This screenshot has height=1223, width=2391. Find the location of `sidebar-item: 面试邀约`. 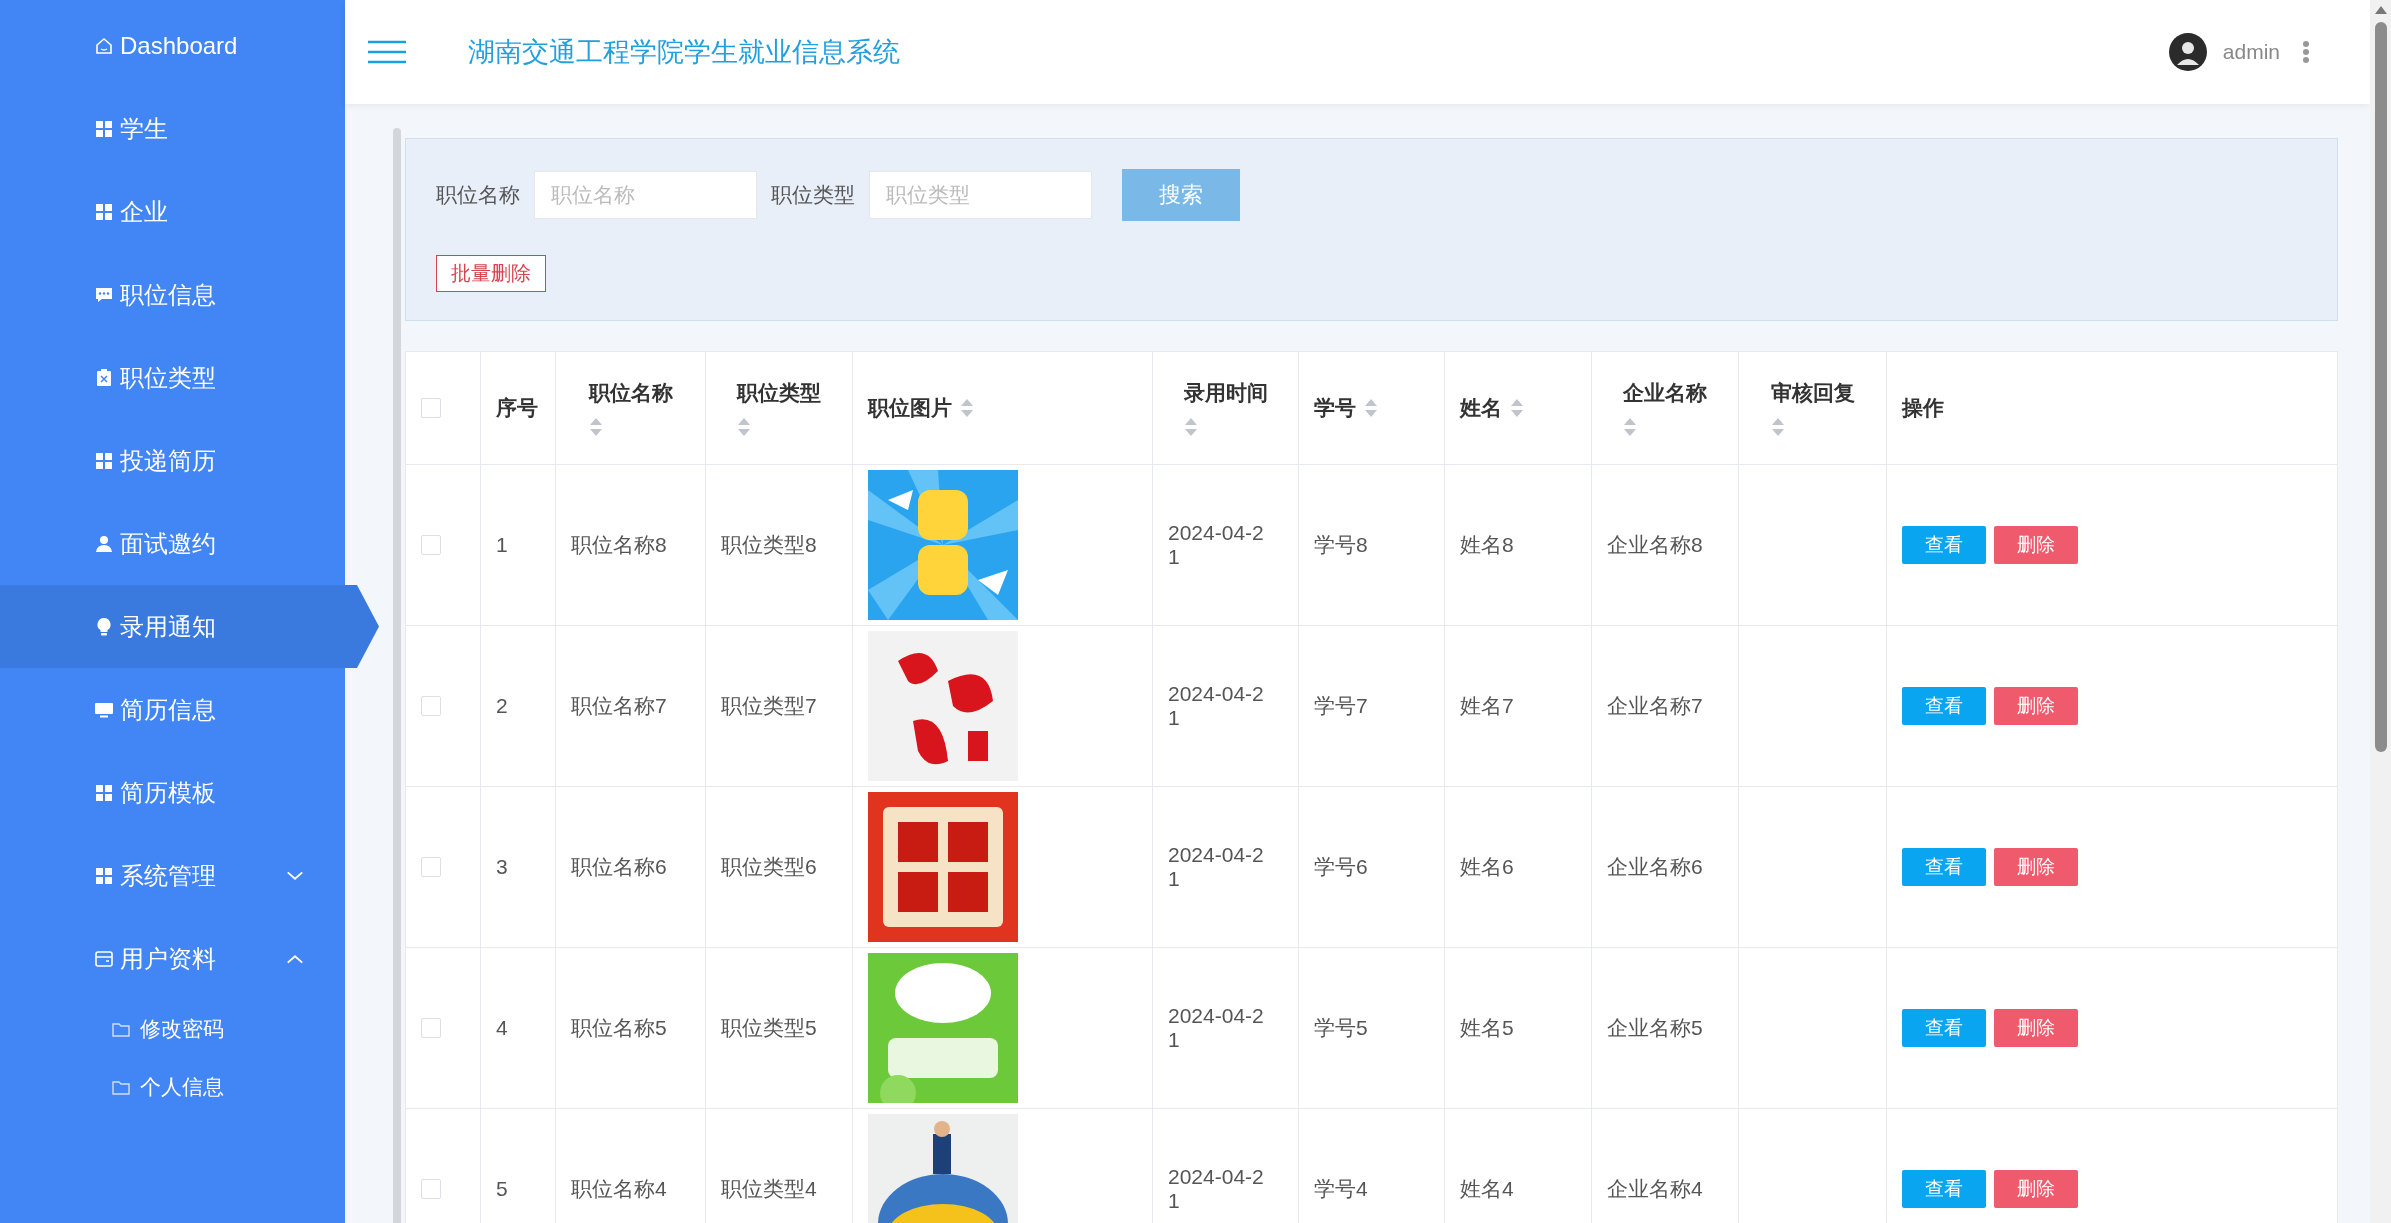

sidebar-item: 面试邀约 is located at coordinates (172, 543).